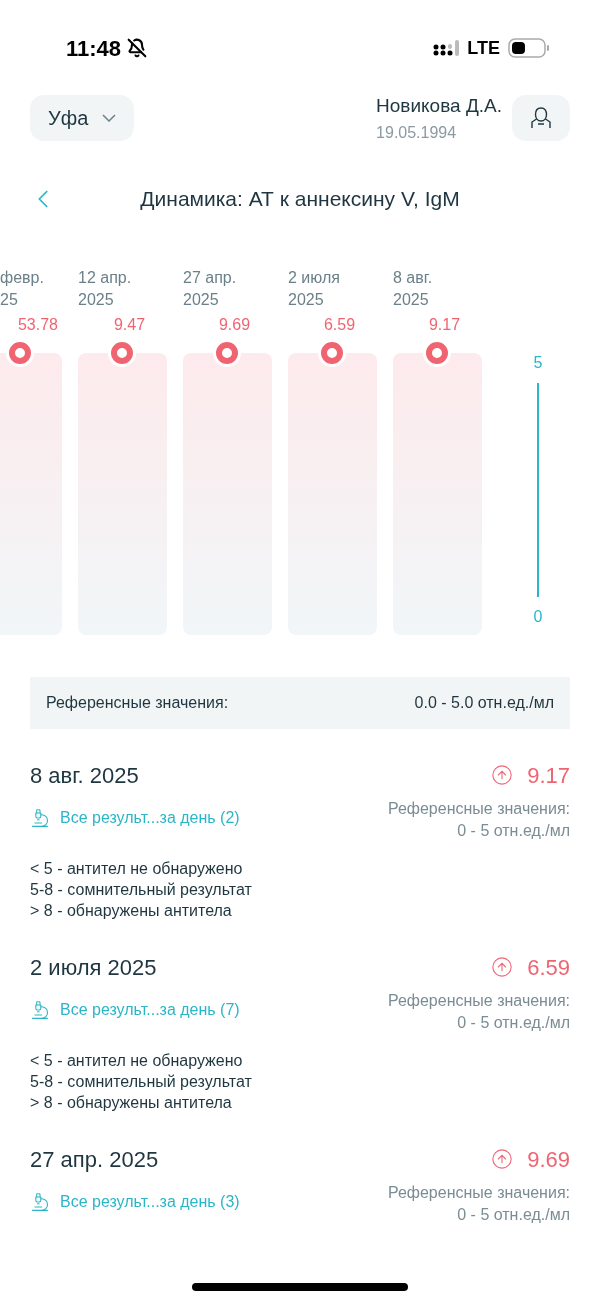 This screenshot has width=600, height=1303. Describe the element at coordinates (417, 132) in the screenshot. I see `birth-date: 19.05.1994` at that location.